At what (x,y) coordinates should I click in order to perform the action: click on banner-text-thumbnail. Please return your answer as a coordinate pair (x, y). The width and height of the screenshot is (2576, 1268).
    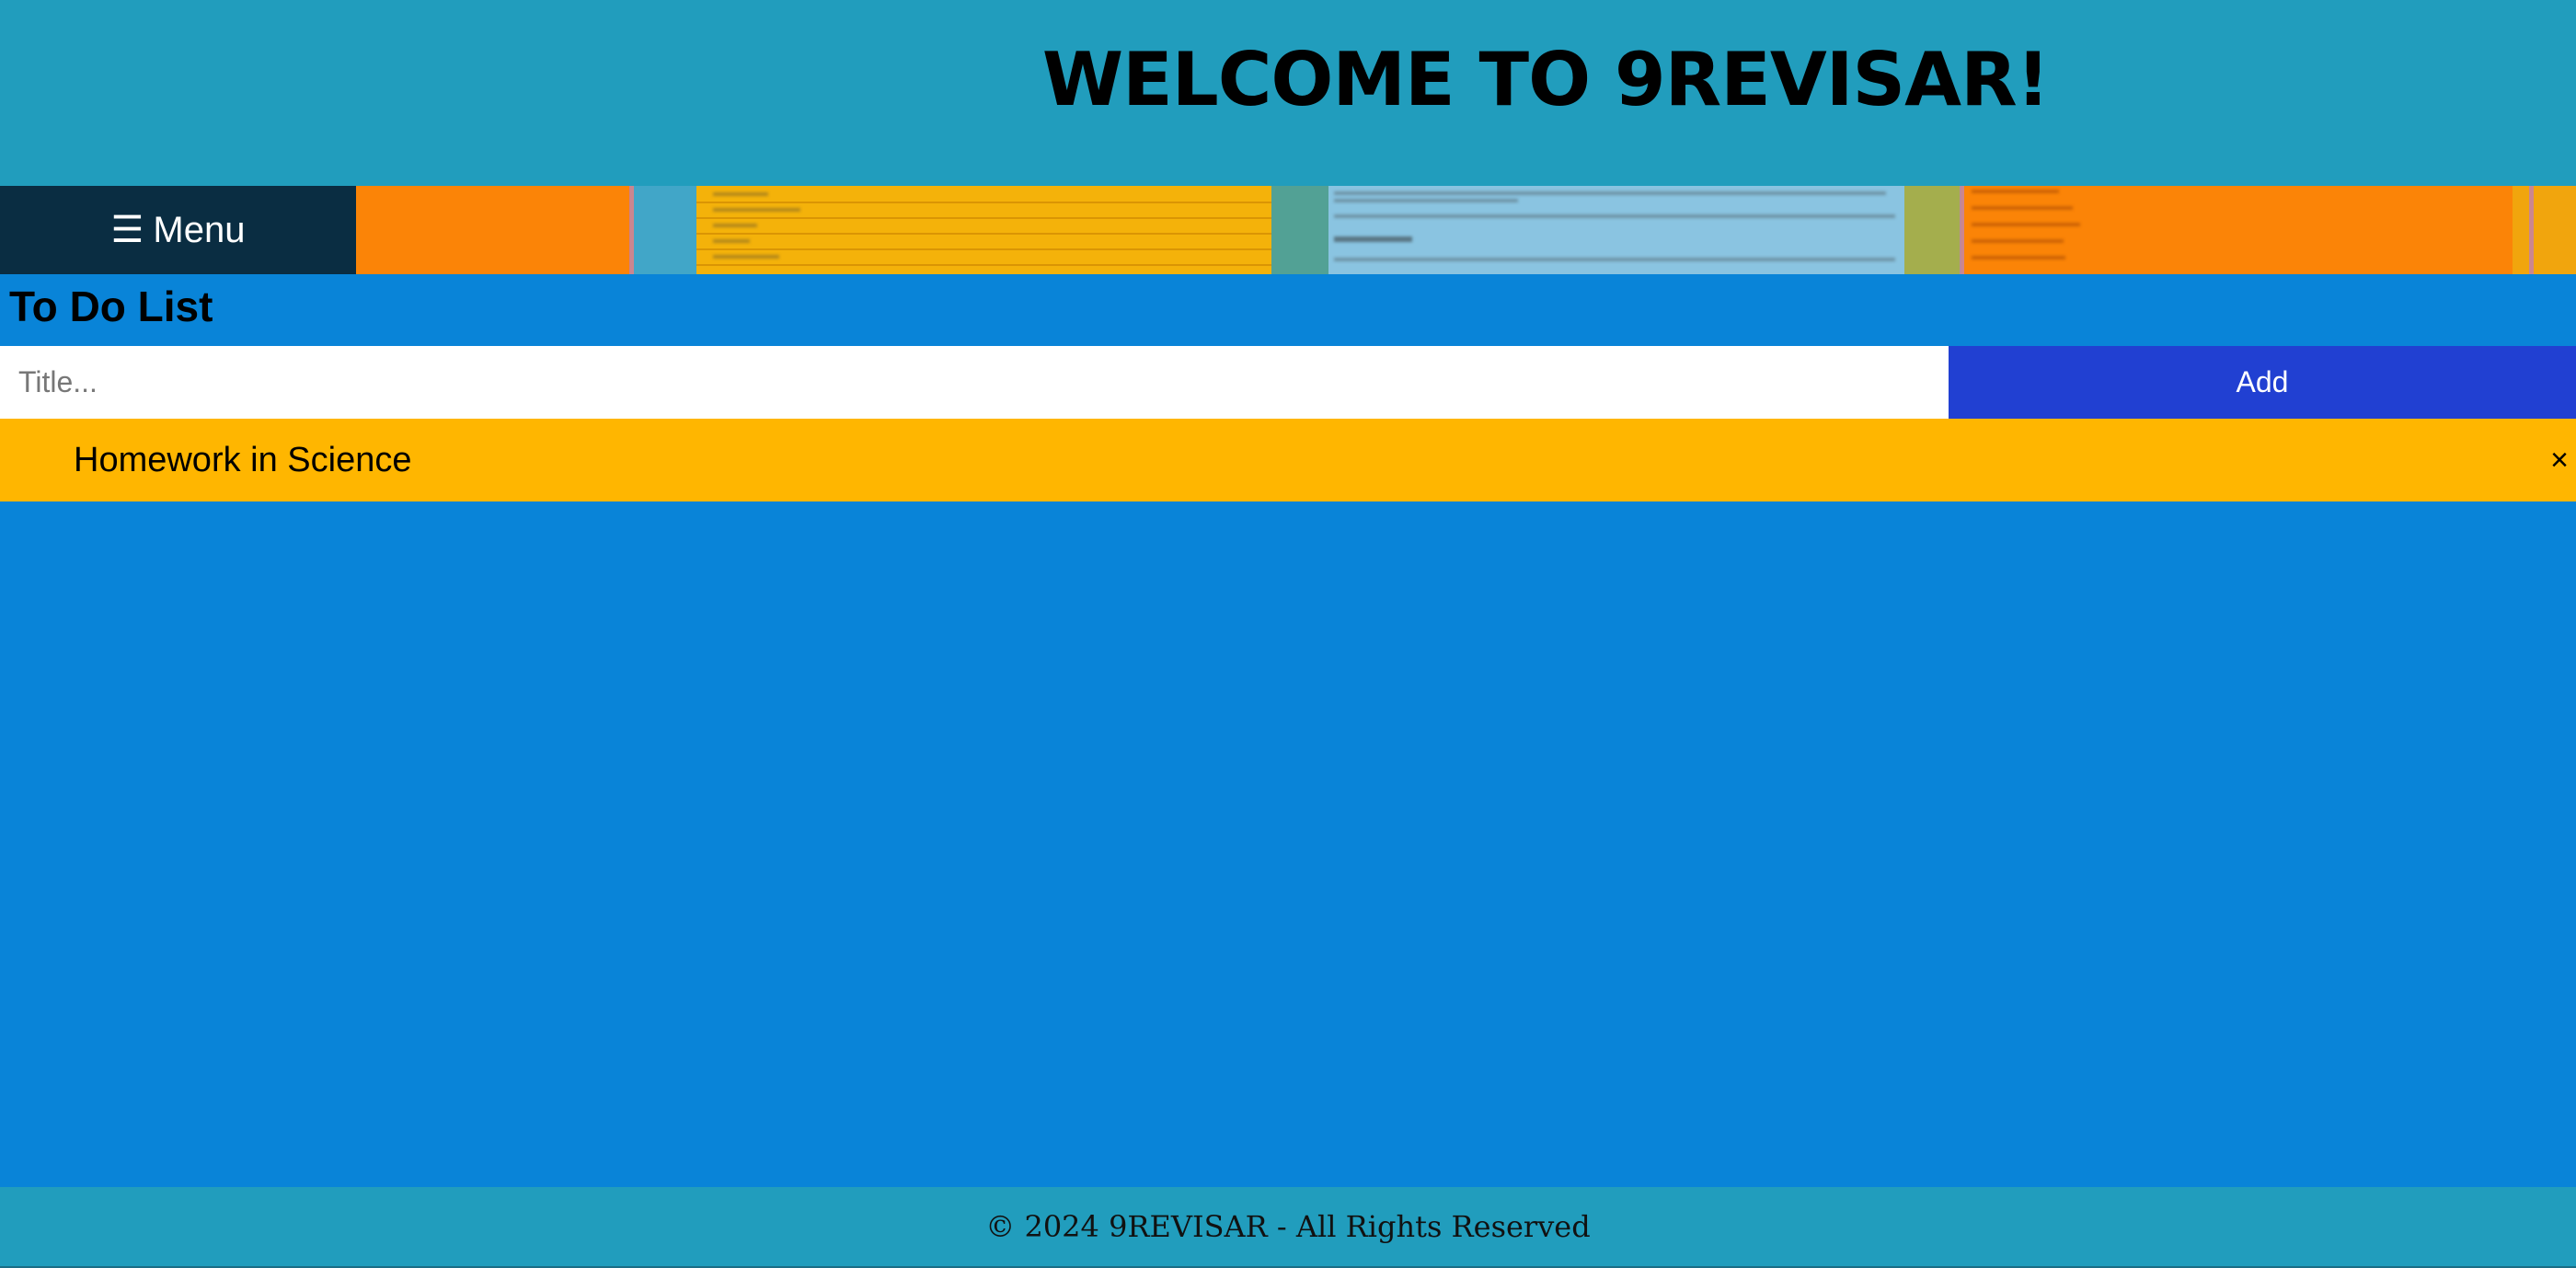
    Looking at the image, I should click on (1616, 230).